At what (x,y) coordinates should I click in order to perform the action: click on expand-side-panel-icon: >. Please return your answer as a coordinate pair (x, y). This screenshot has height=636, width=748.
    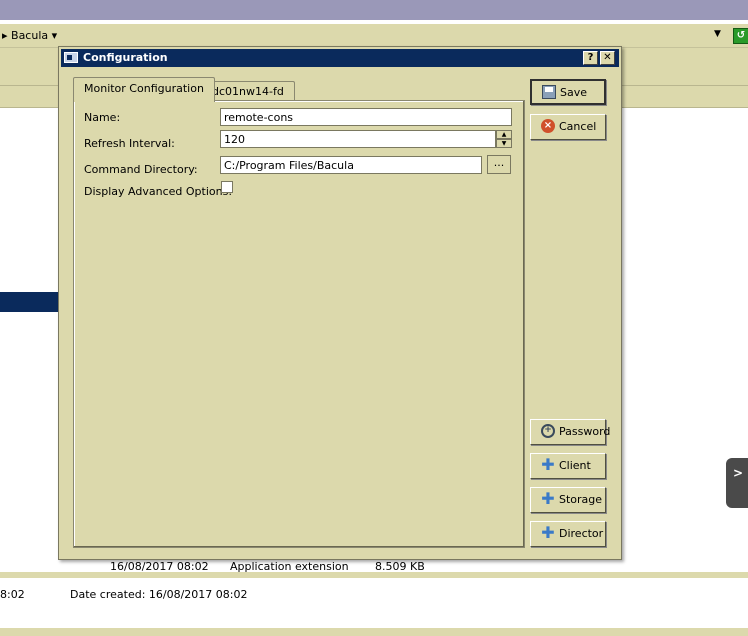
    Looking at the image, I should click on (737, 483).